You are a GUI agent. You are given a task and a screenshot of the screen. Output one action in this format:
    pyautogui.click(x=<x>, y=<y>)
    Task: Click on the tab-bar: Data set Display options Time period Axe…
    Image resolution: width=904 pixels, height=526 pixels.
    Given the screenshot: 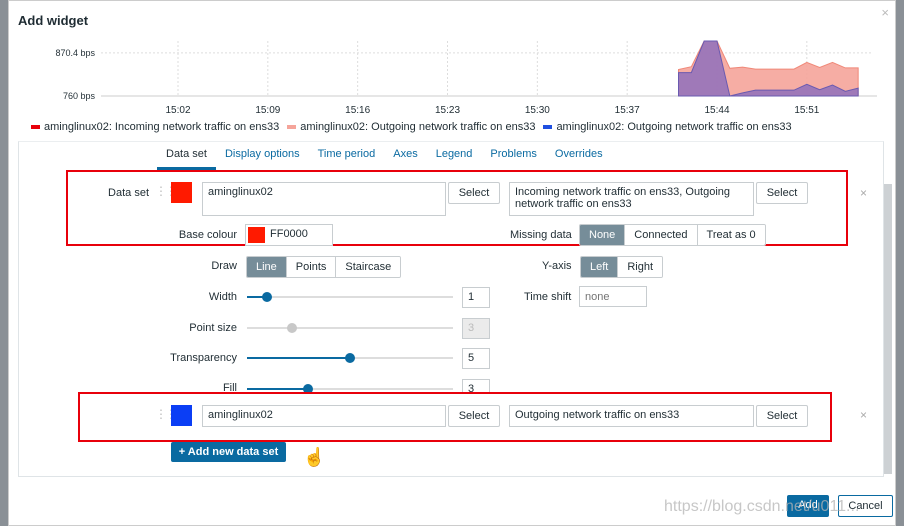 What is the action you would take?
    pyautogui.click(x=384, y=159)
    